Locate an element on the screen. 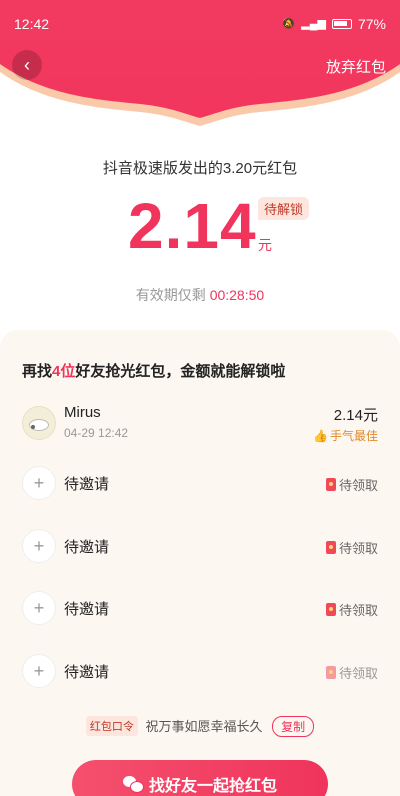 The image size is (400, 796). chevron-left-icon: ‹ is located at coordinates (27, 64).